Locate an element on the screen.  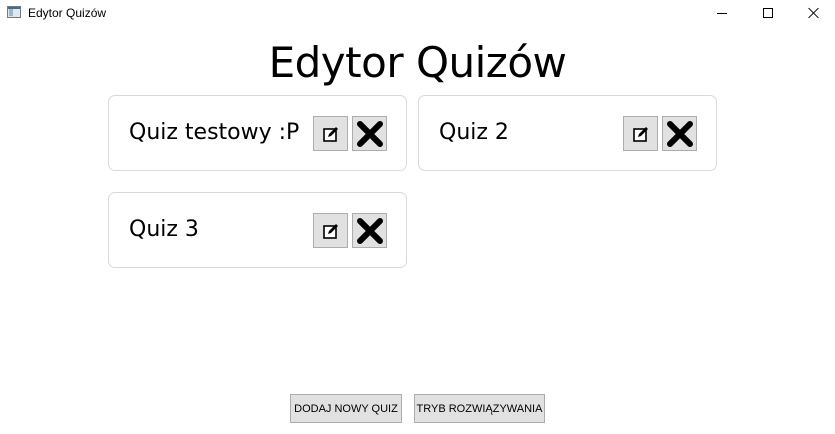
quiz-name: Quiz 3 is located at coordinates (164, 229).